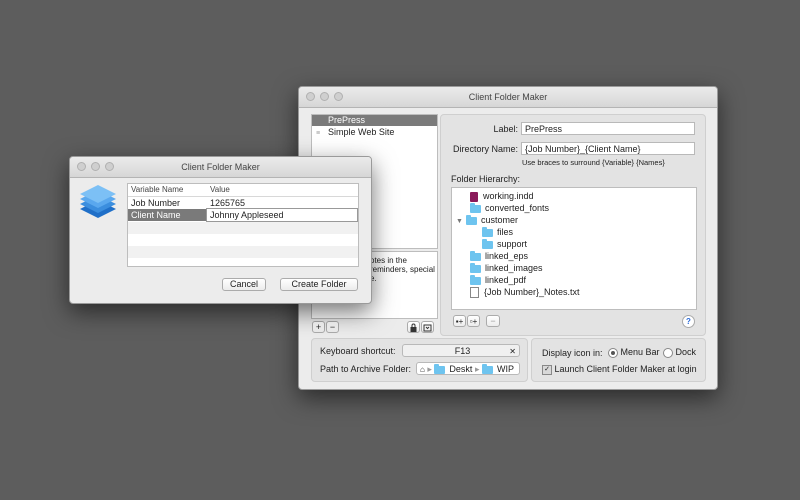  I want to click on archive-folder-caption: Path to Archive Folder:, so click(366, 369).